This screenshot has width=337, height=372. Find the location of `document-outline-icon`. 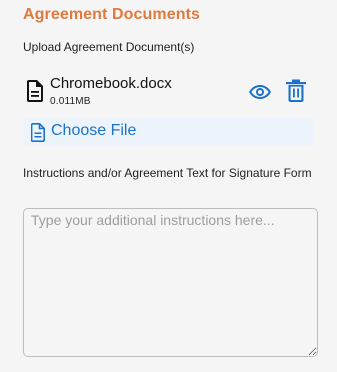

document-outline-icon is located at coordinates (37, 132).